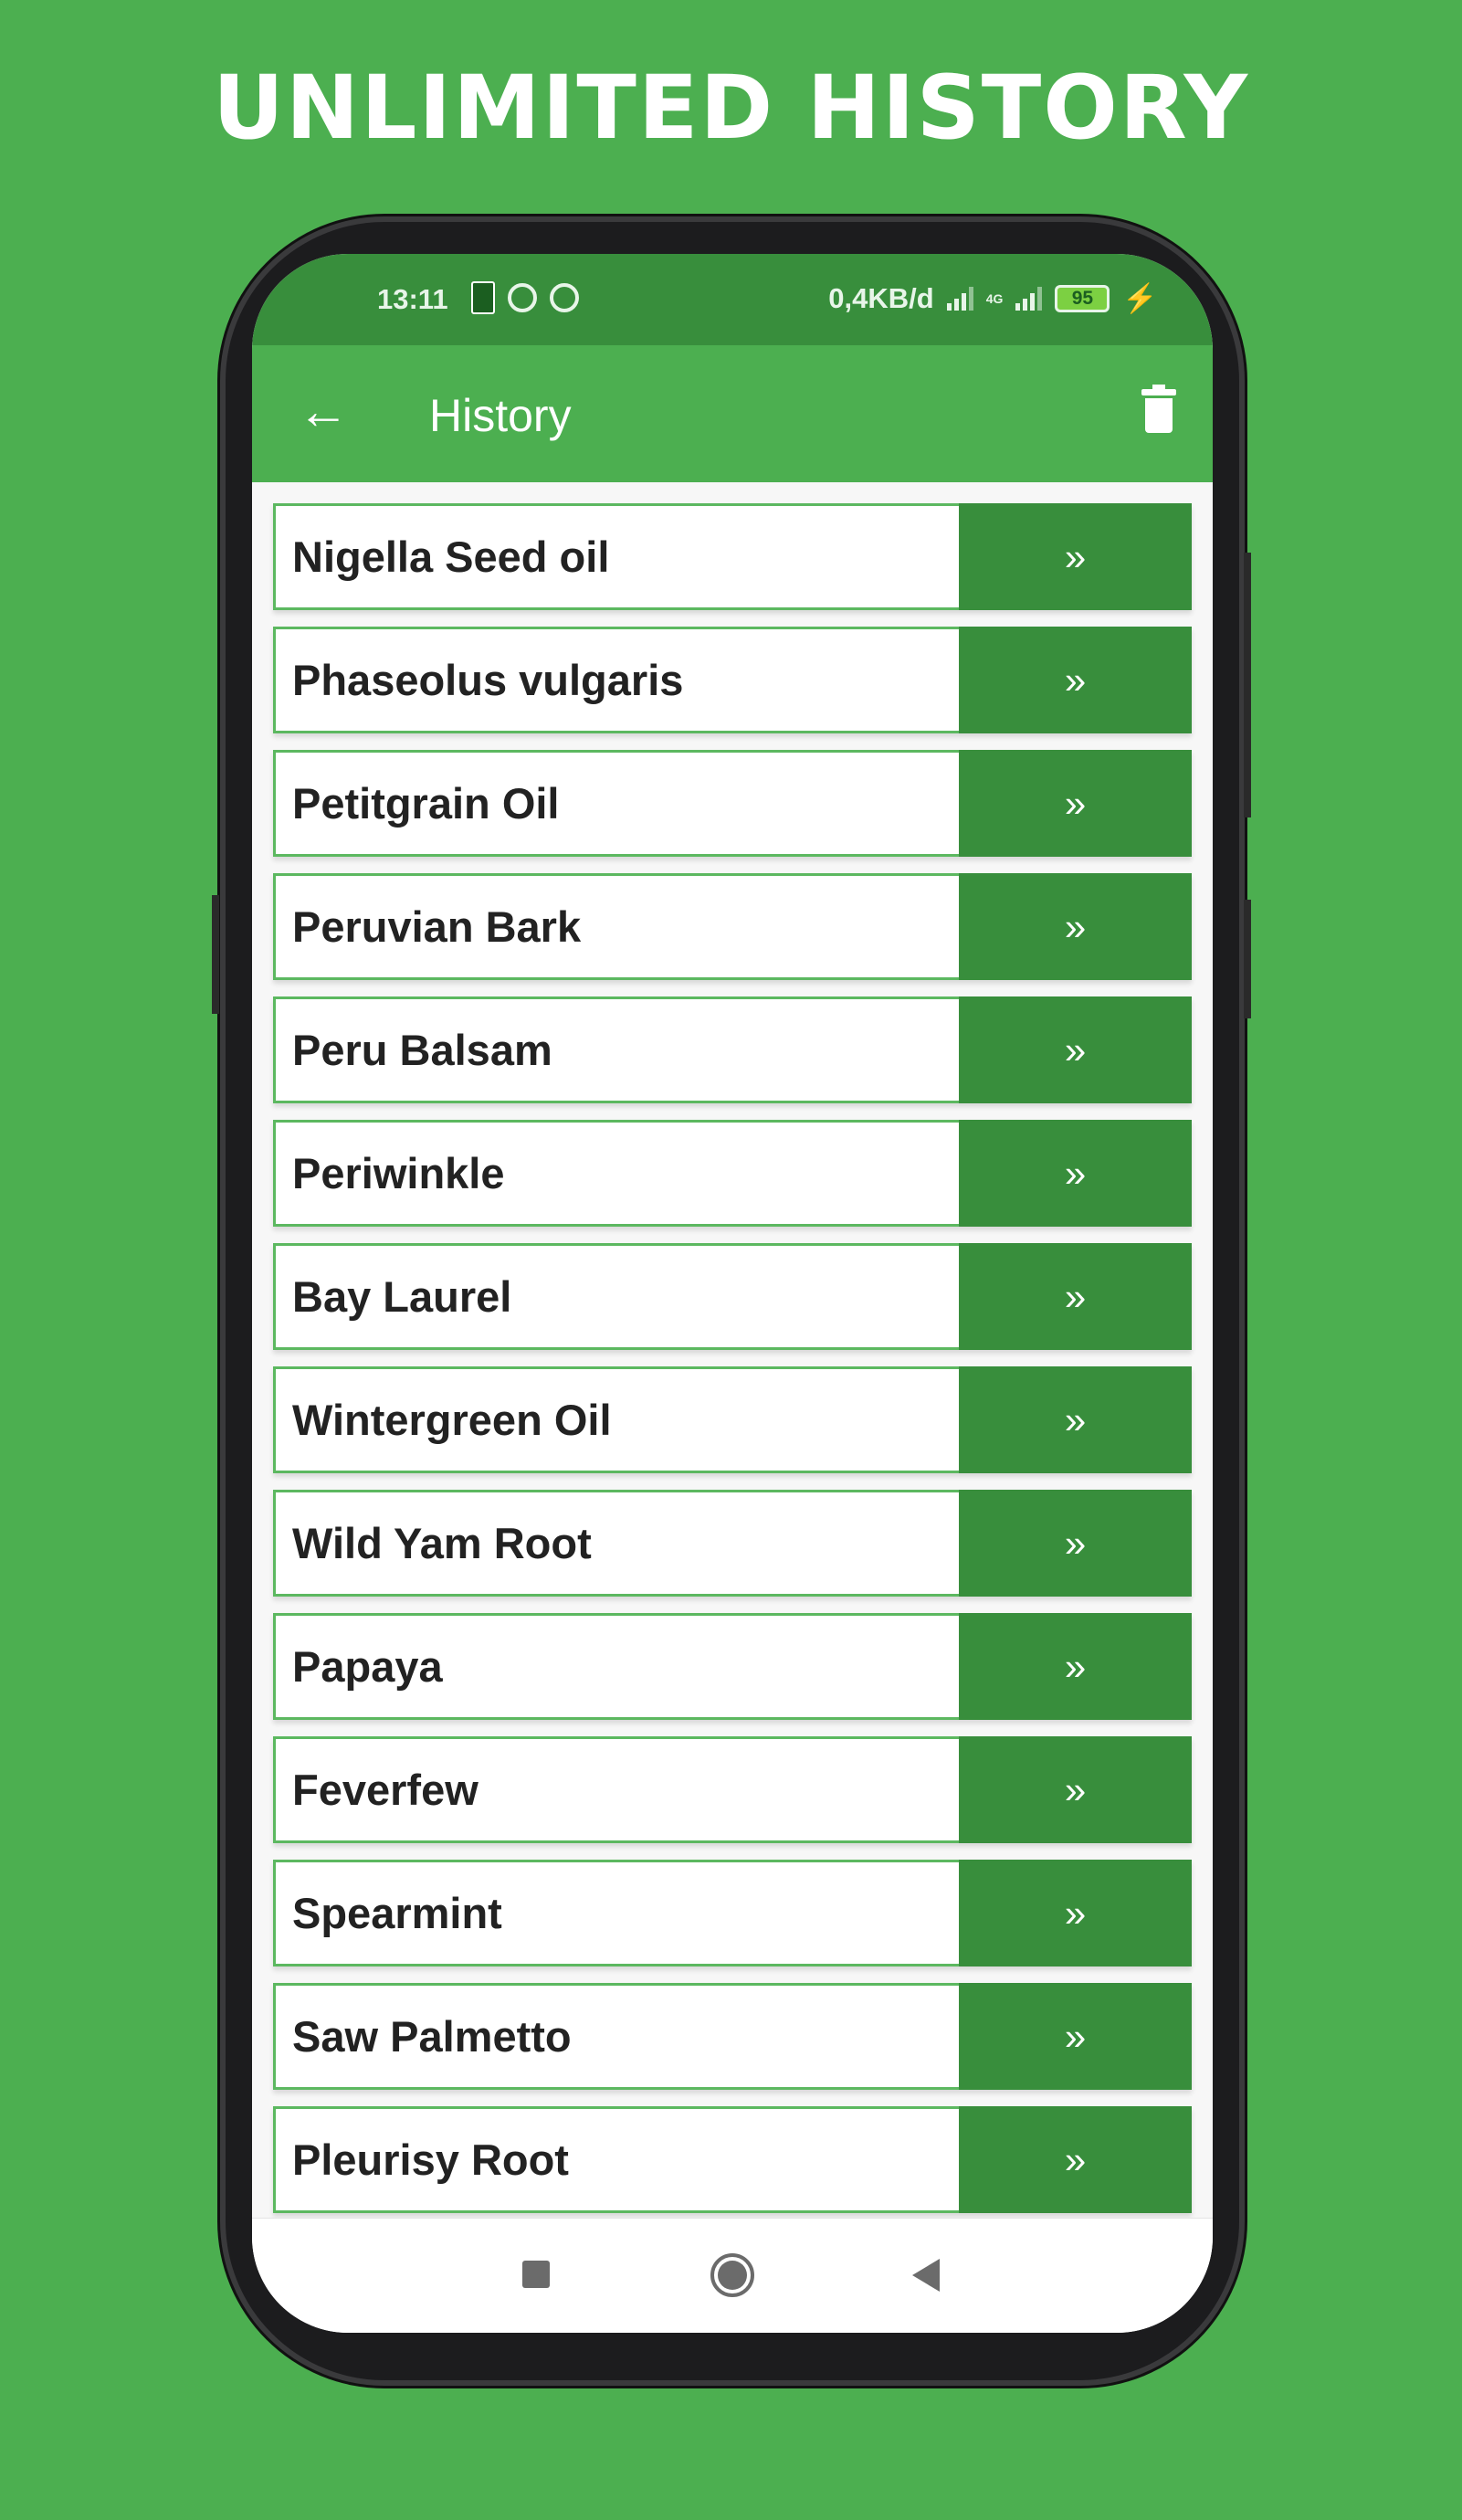 This screenshot has height=2520, width=1462. What do you see at coordinates (616, 2159) in the screenshot?
I see `history-item-label: Pleurisy Root` at bounding box center [616, 2159].